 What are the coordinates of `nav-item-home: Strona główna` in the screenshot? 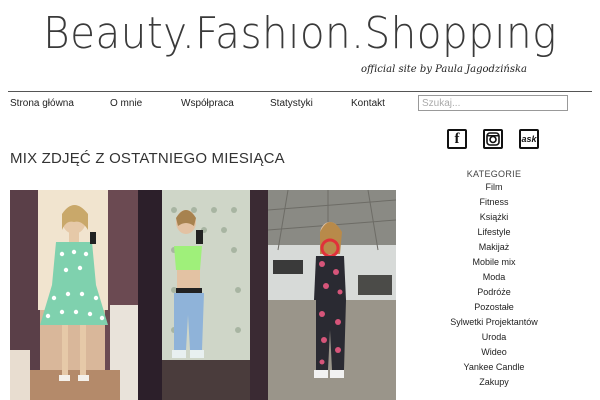 It's located at (42, 103).